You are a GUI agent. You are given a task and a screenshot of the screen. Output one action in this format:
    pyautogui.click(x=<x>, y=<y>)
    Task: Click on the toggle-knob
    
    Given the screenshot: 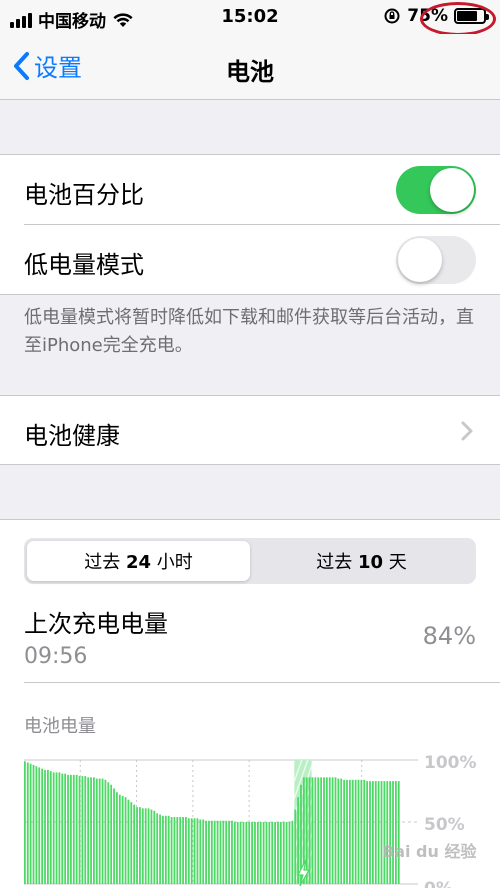 What is the action you would take?
    pyautogui.click(x=452, y=190)
    